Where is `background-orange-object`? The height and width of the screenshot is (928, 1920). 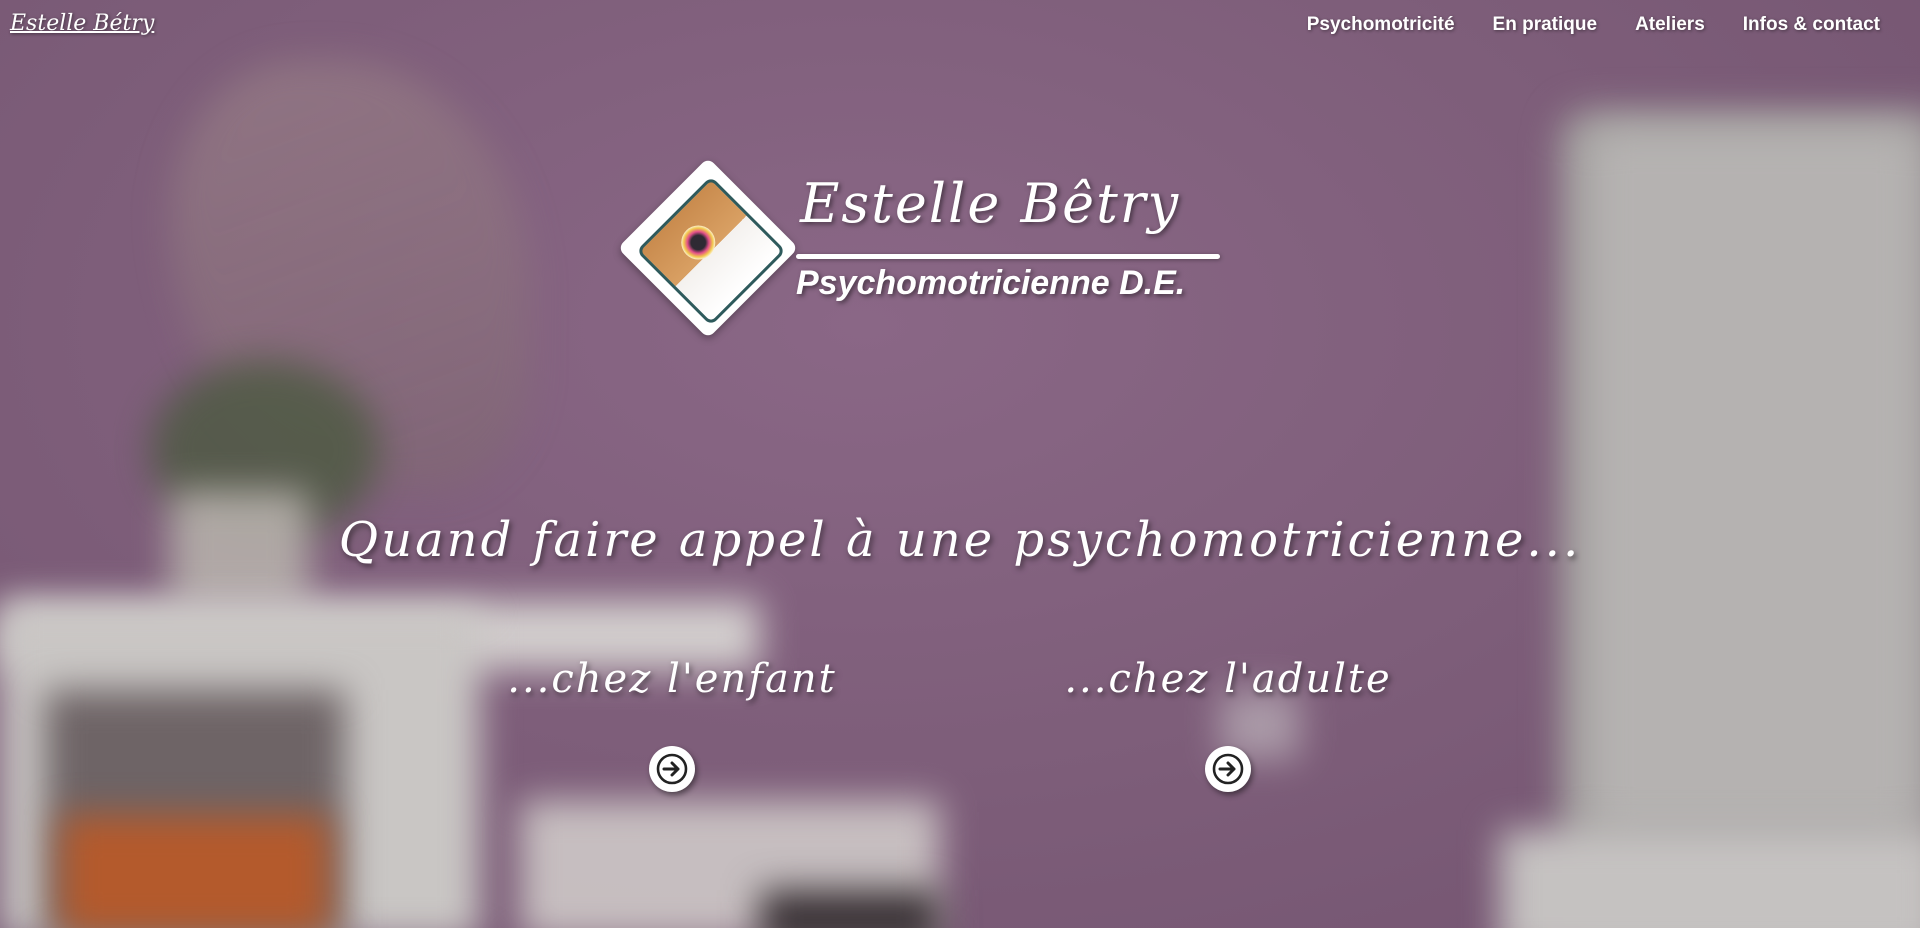
background-orange-object is located at coordinates (195, 871).